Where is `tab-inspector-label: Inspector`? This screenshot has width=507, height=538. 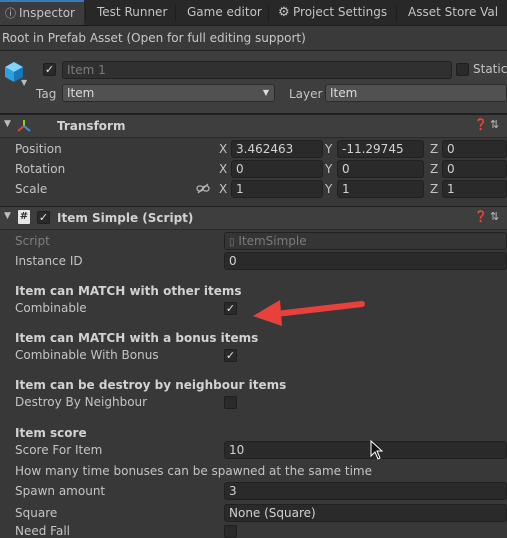 tab-inspector-label: Inspector is located at coordinates (47, 13).